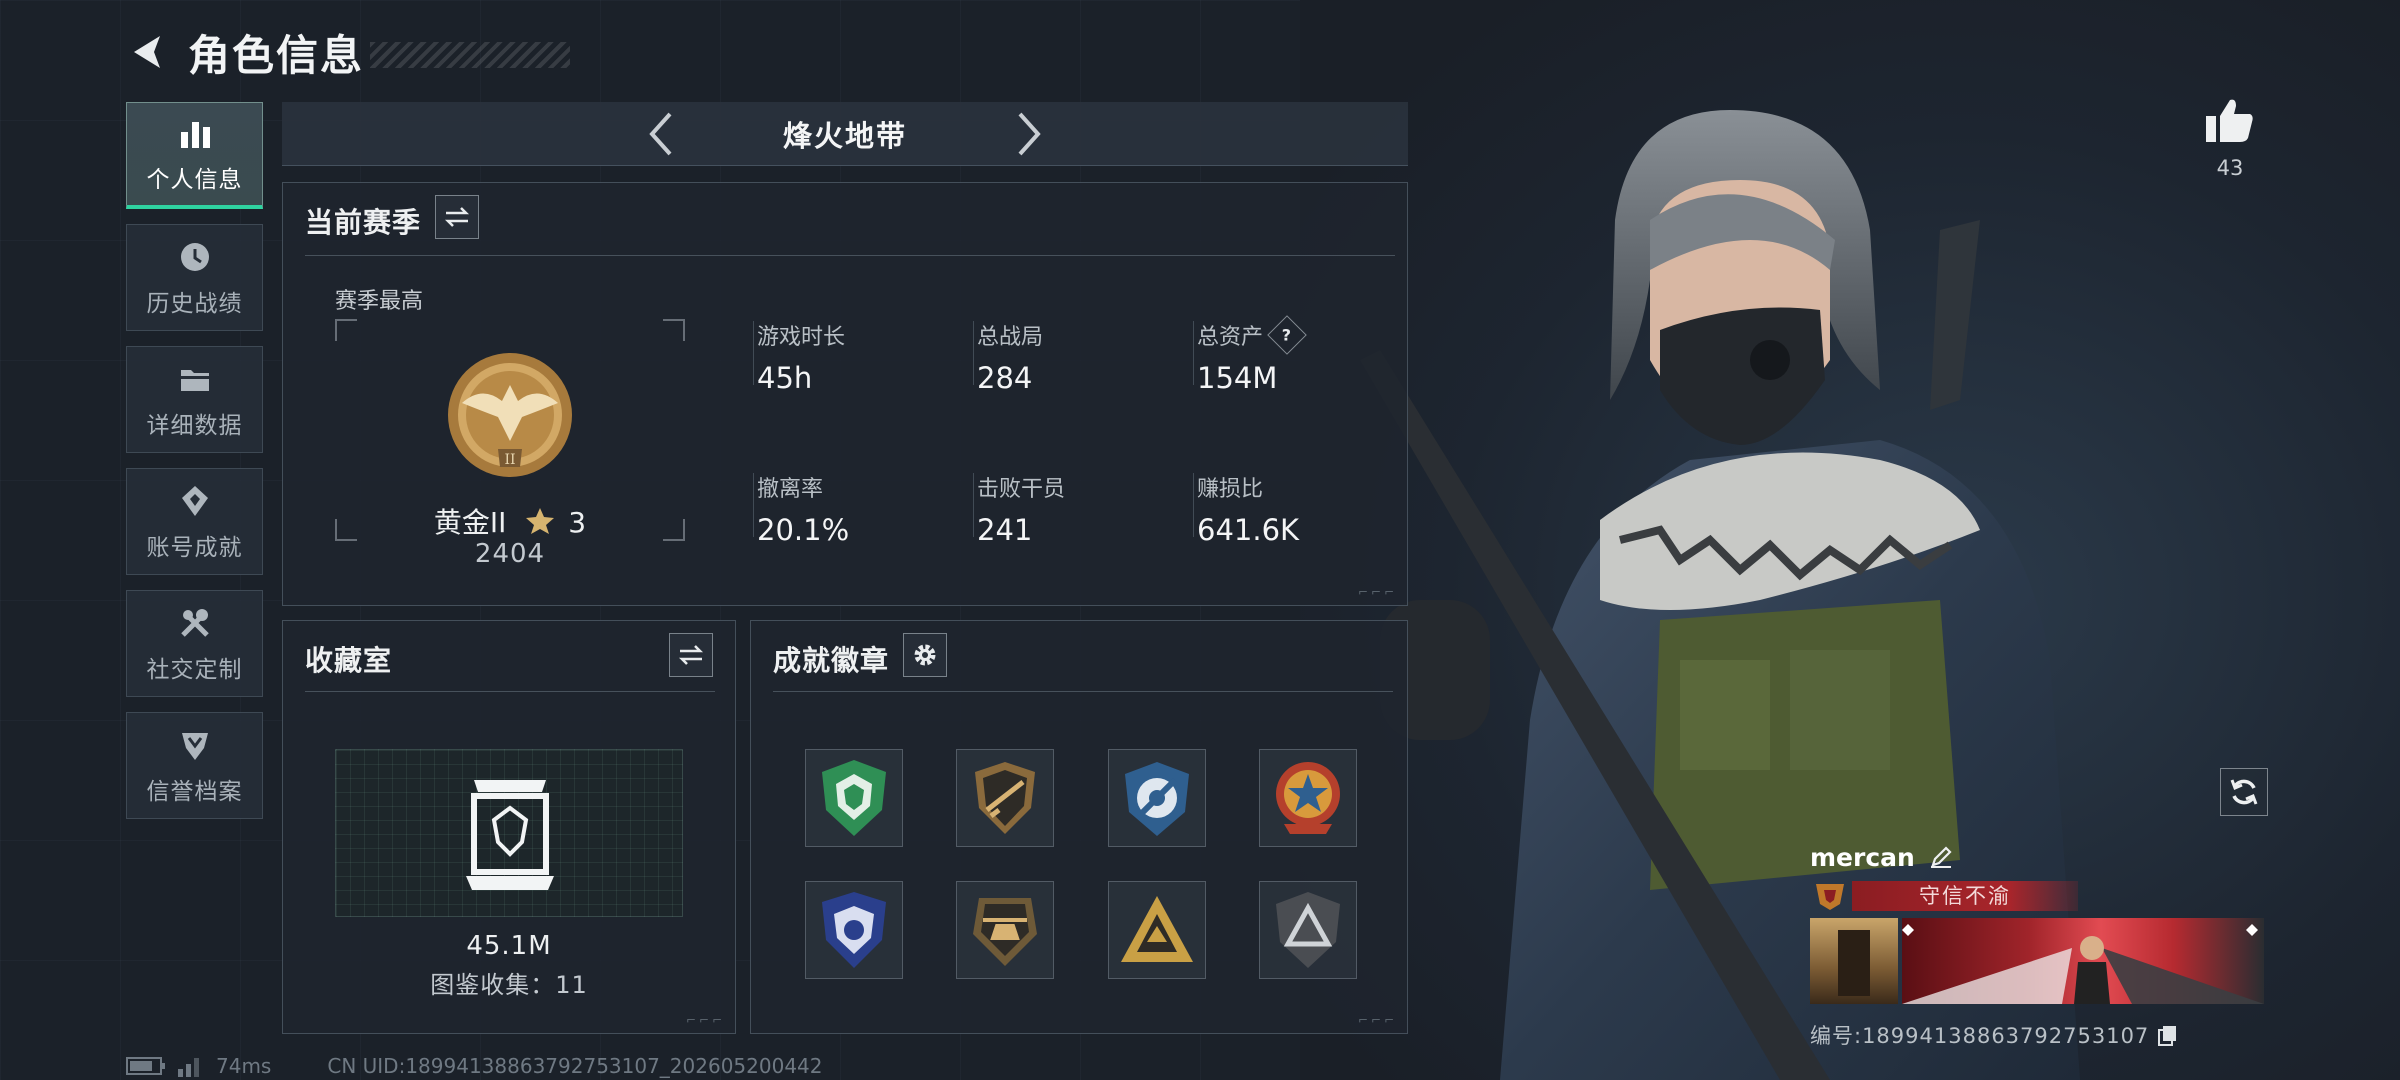  I want to click on stat-value: 241, so click(1005, 530).